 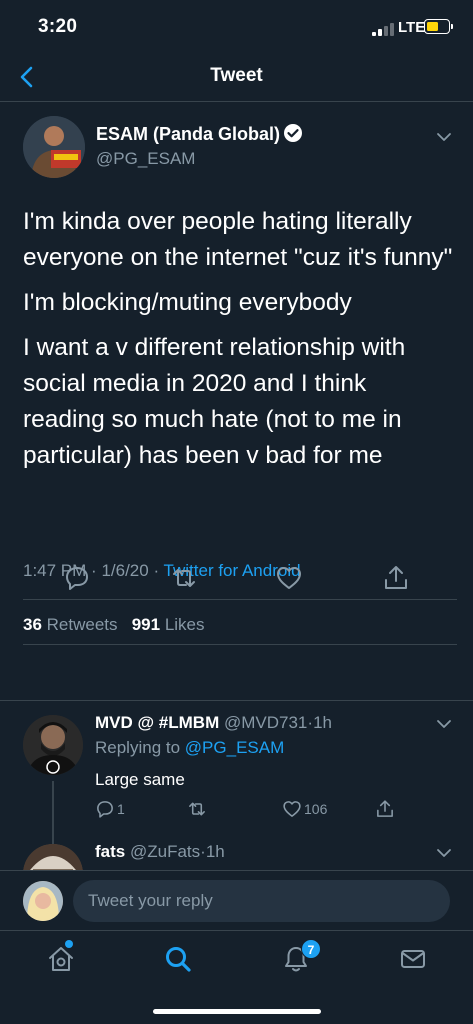 I want to click on my-avatar, so click(x=43, y=901).